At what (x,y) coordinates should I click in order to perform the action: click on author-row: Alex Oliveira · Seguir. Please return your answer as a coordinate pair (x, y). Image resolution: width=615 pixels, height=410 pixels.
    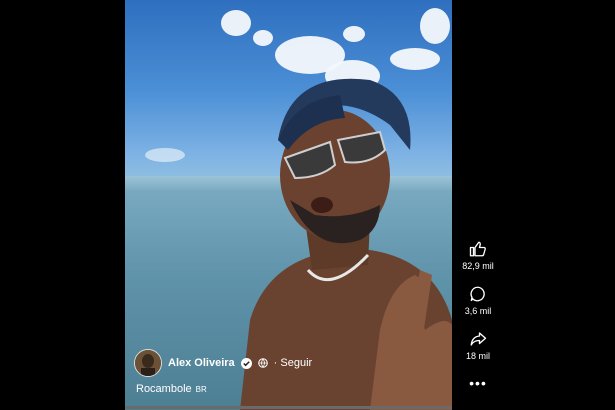
    Looking at the image, I should click on (223, 363).